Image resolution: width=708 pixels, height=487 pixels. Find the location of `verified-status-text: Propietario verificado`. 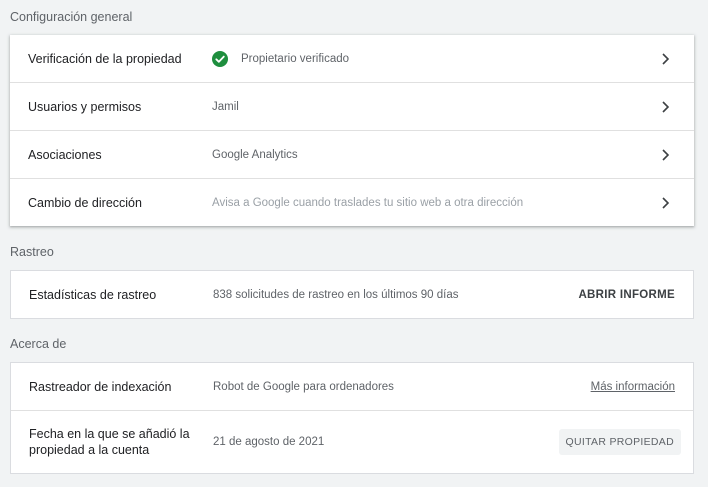

verified-status-text: Propietario verificado is located at coordinates (295, 58).